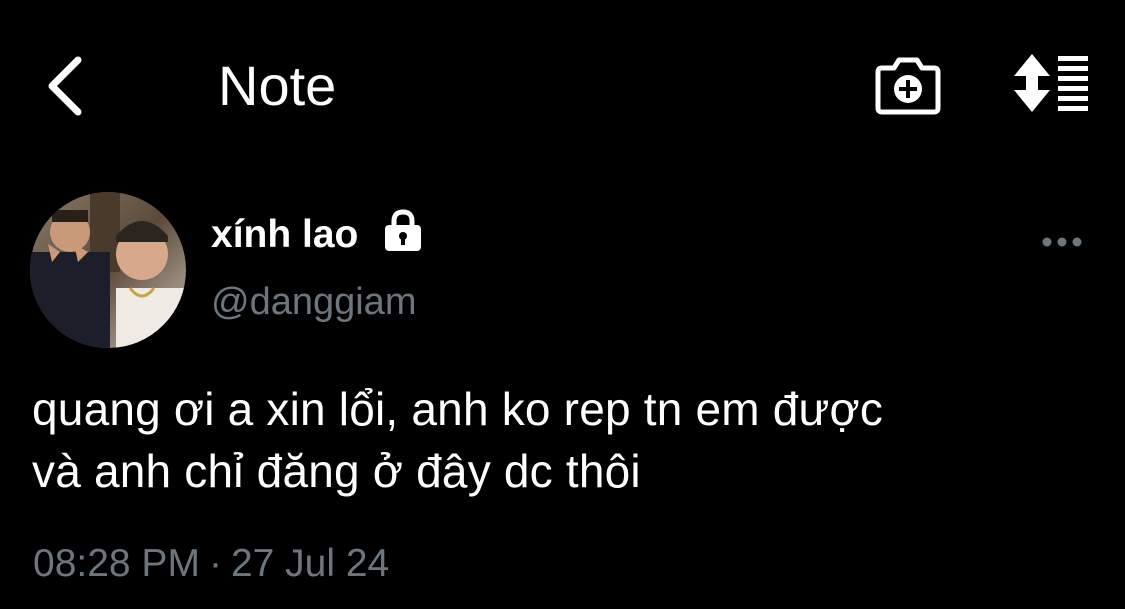 This screenshot has height=609, width=1125. What do you see at coordinates (310, 563) in the screenshot?
I see `post-date: 27 Jul 24` at bounding box center [310, 563].